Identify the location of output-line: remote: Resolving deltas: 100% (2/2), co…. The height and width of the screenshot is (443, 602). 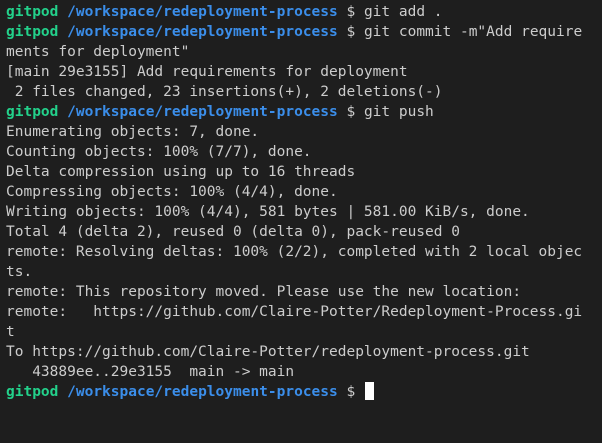
(294, 252).